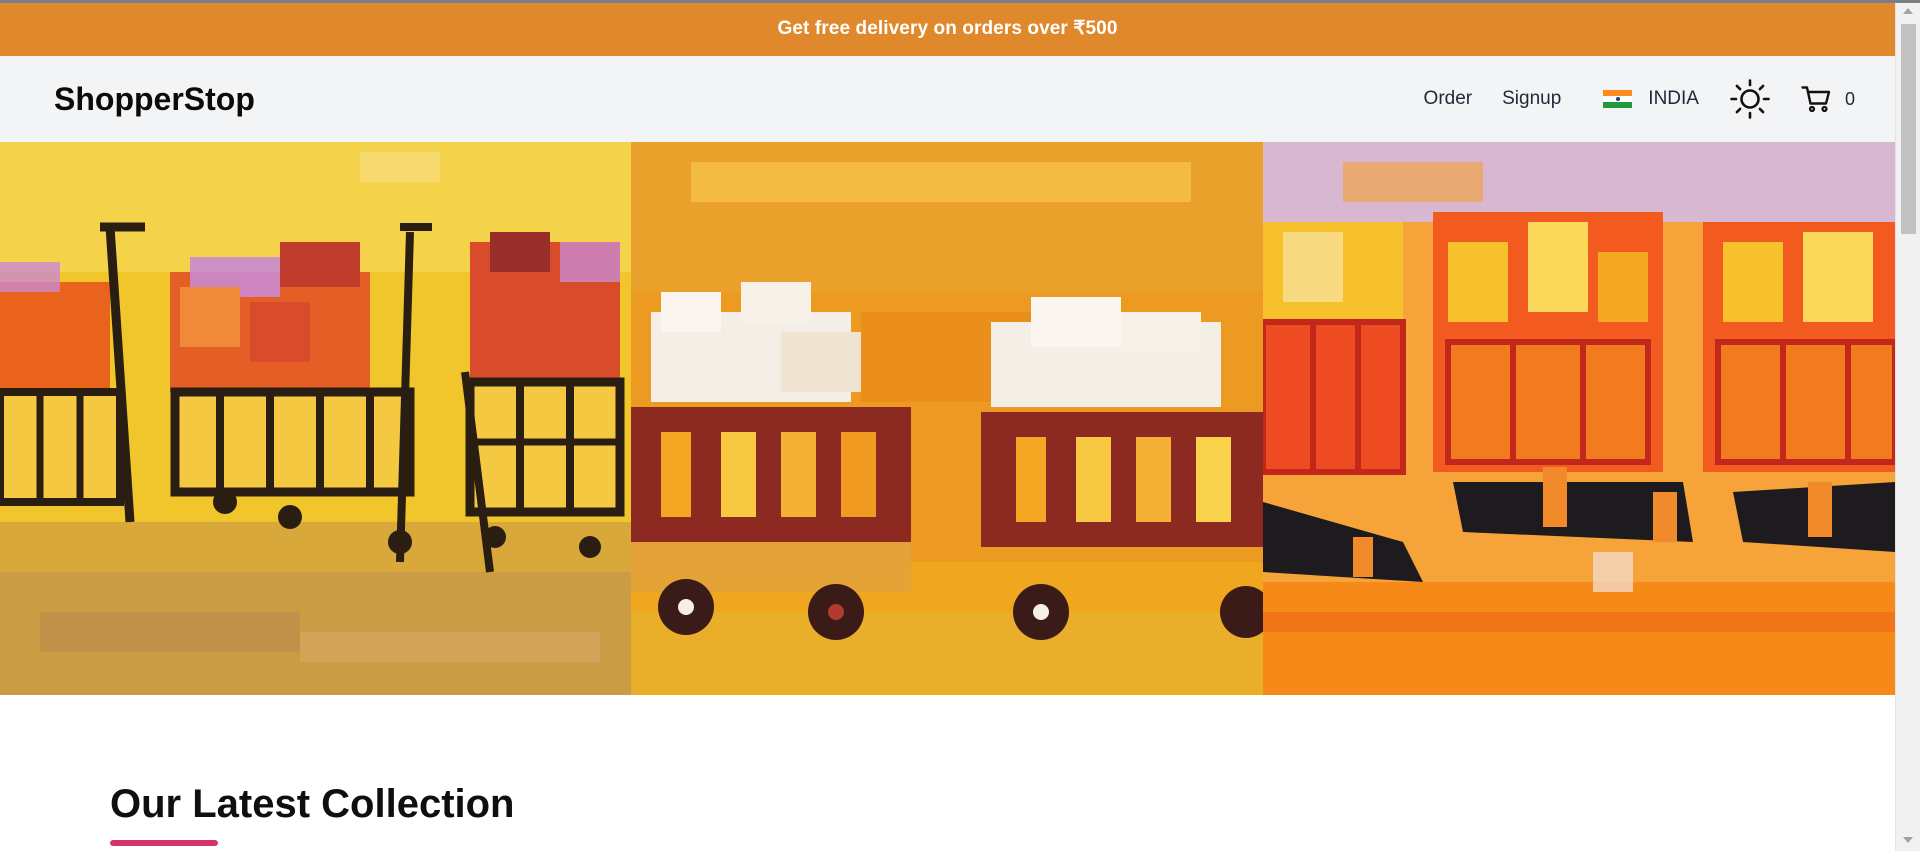 The image size is (1920, 851). I want to click on nav-order-link: Order, so click(1448, 99).